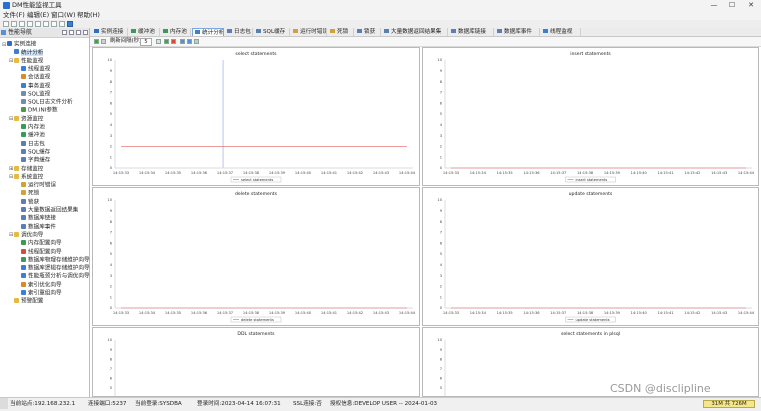  I want to click on tree-item: 统计分析, so click(26, 53).